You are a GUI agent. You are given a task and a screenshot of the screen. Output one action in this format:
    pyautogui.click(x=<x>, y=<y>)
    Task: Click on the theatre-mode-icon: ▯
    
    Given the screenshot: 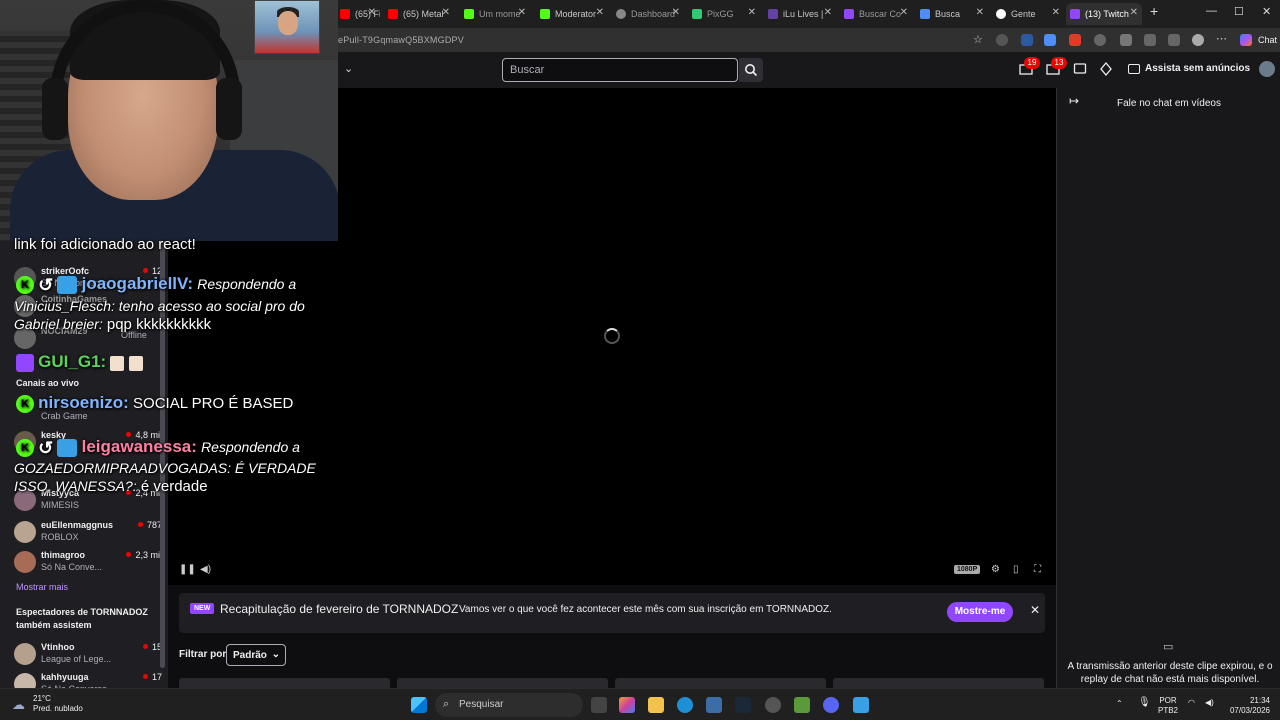 What is the action you would take?
    pyautogui.click(x=1016, y=569)
    